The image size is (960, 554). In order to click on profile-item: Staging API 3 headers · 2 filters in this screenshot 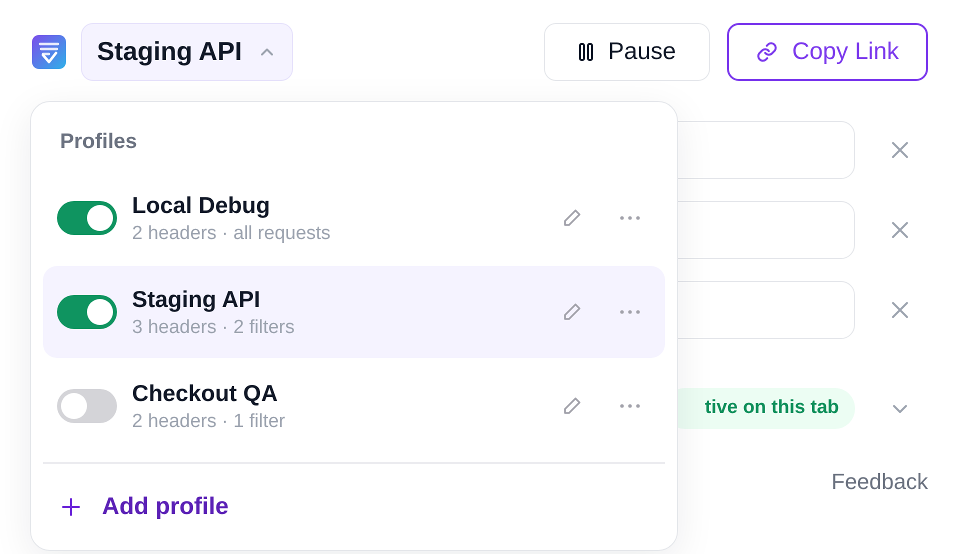, I will do `click(354, 312)`.